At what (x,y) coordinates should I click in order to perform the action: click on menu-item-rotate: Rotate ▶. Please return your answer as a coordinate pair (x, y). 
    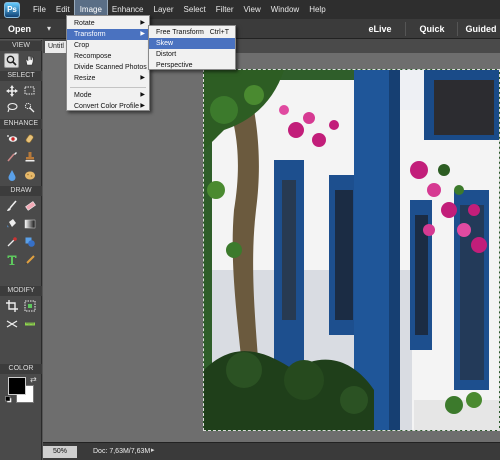
    Looking at the image, I should click on (108, 23).